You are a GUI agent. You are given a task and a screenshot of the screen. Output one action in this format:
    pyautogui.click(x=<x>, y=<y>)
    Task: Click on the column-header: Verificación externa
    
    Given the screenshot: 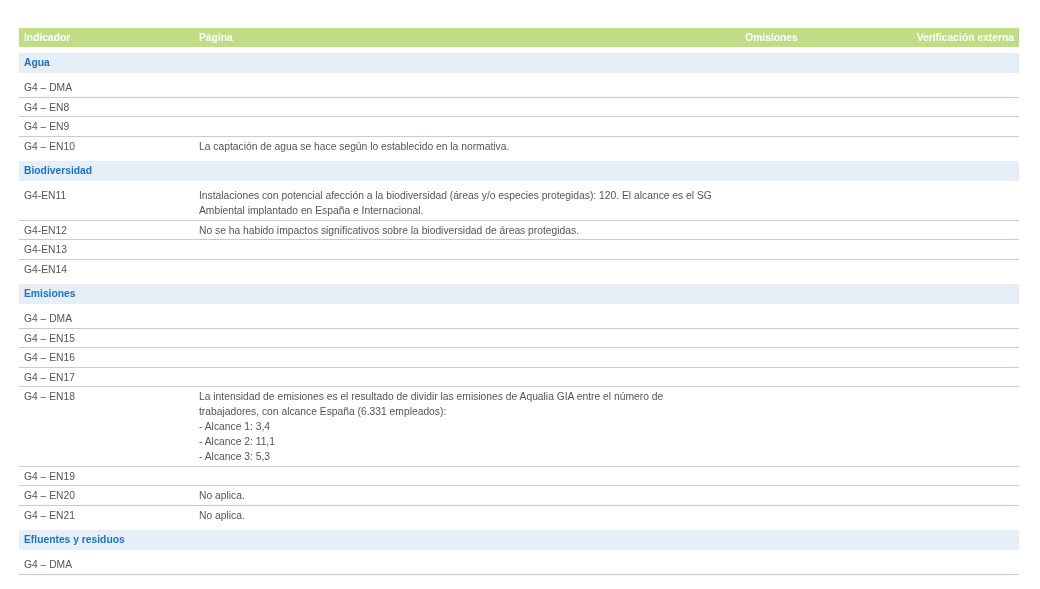 What is the action you would take?
    pyautogui.click(x=965, y=37)
    